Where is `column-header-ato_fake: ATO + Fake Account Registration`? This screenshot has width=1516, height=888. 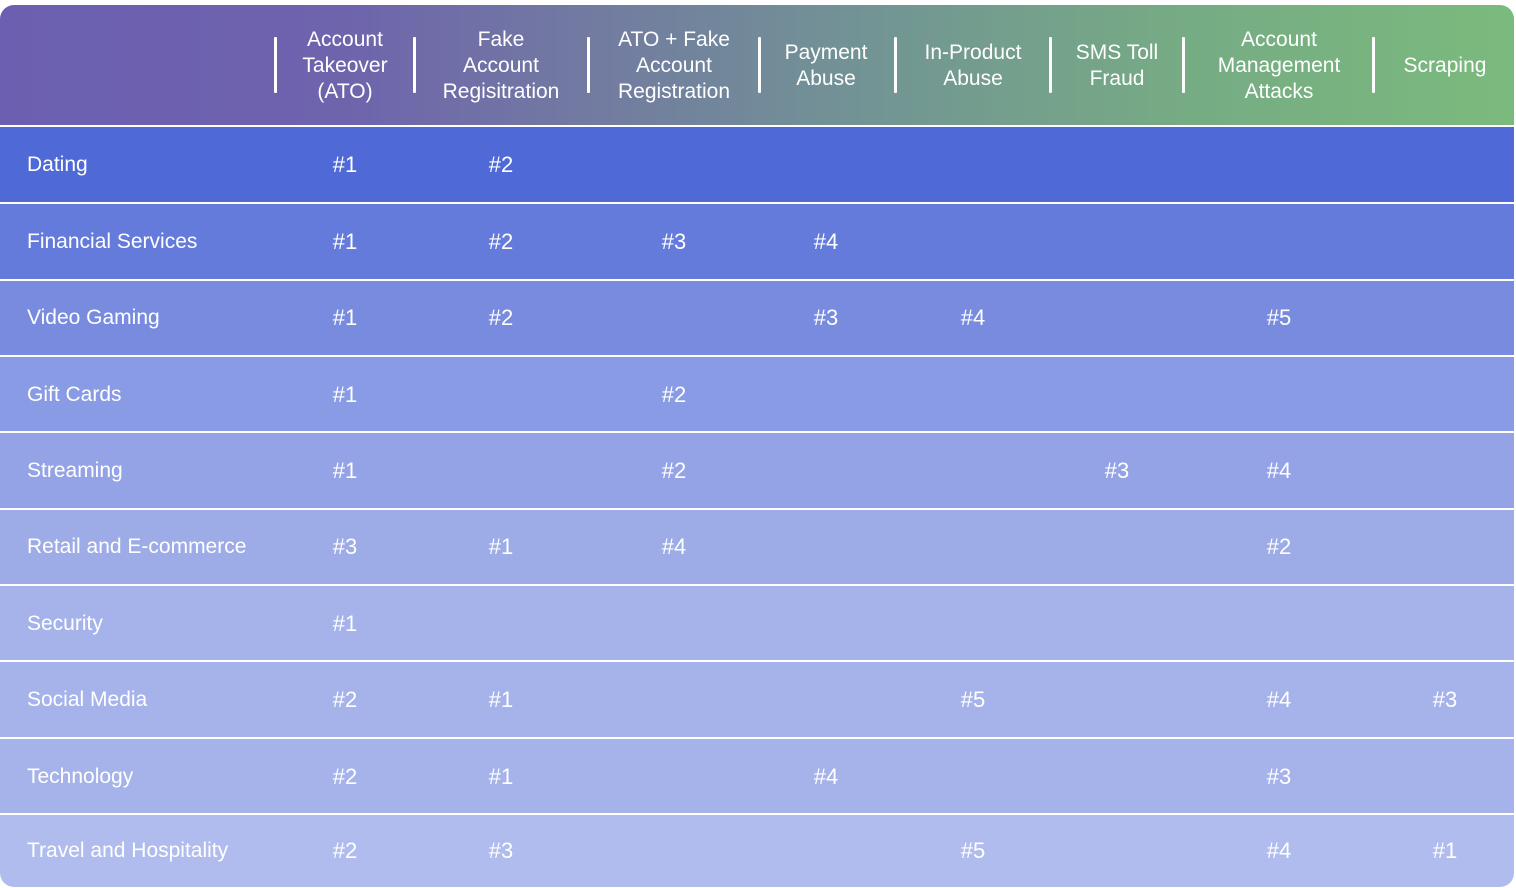
column-header-ato_fake: ATO + Fake Account Registration is located at coordinates (674, 65).